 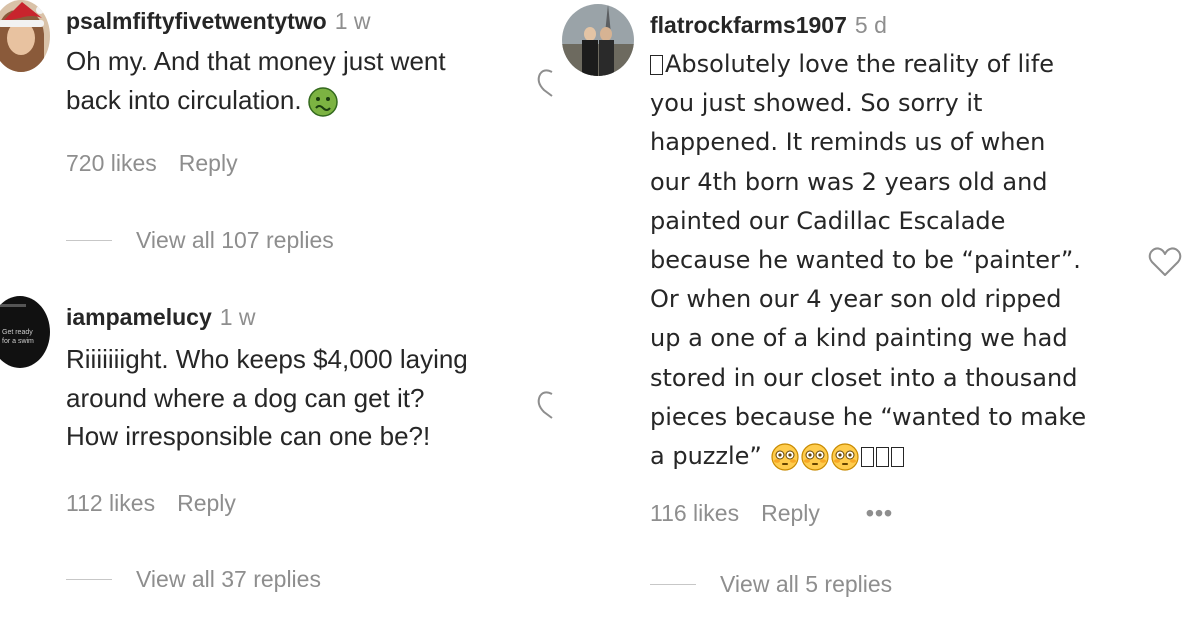 I want to click on comment-meta: 720 likes Reply, so click(x=152, y=163).